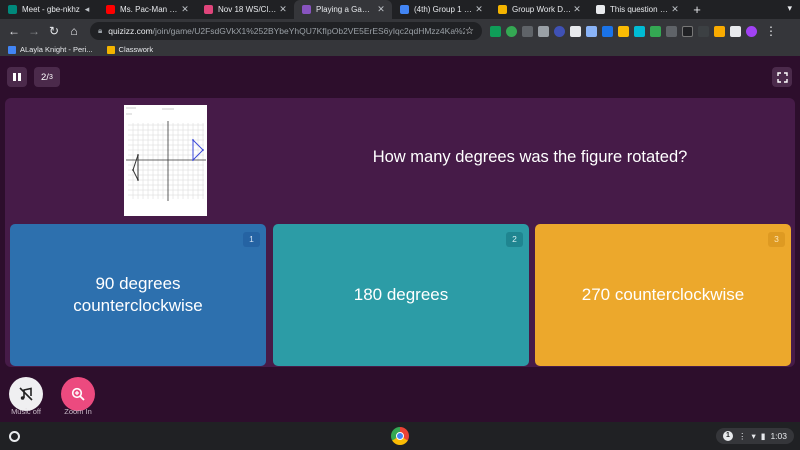  Describe the element at coordinates (87, 9) in the screenshot. I see `speaker-icon: ◂` at that location.